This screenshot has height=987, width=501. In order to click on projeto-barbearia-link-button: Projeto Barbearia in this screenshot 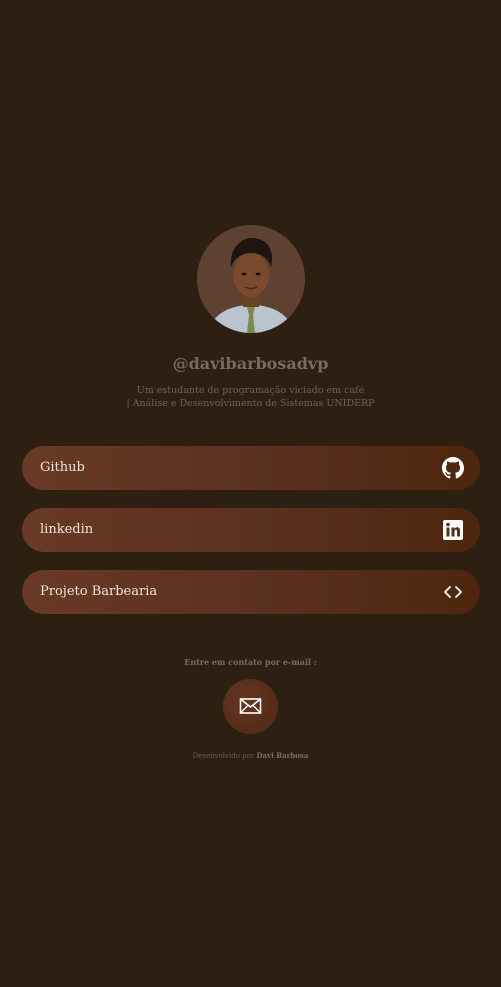, I will do `click(251, 592)`.